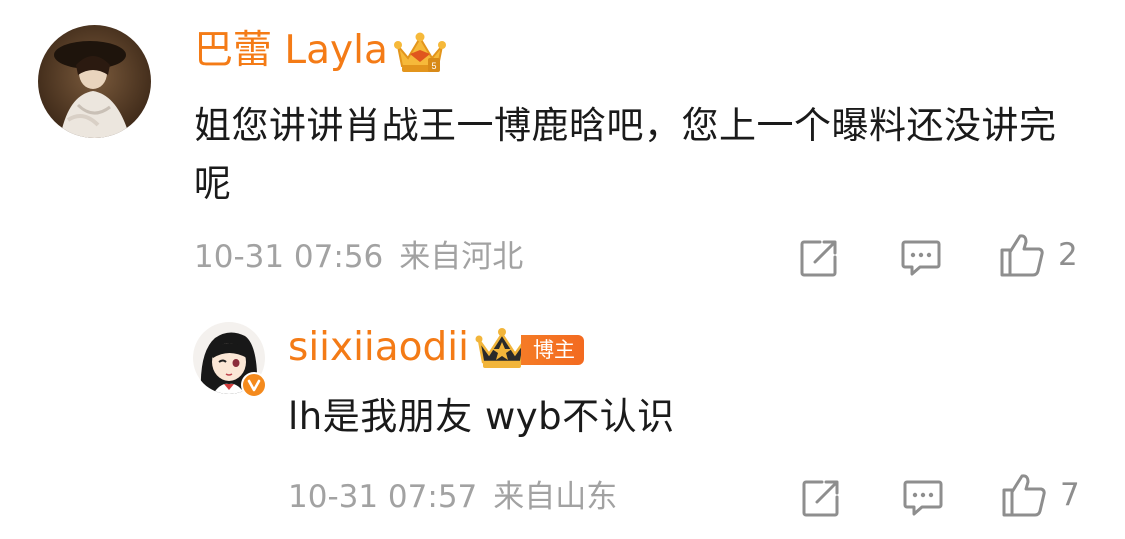 The height and width of the screenshot is (539, 1125). I want to click on vip-crown-icon: 5, so click(420, 53).